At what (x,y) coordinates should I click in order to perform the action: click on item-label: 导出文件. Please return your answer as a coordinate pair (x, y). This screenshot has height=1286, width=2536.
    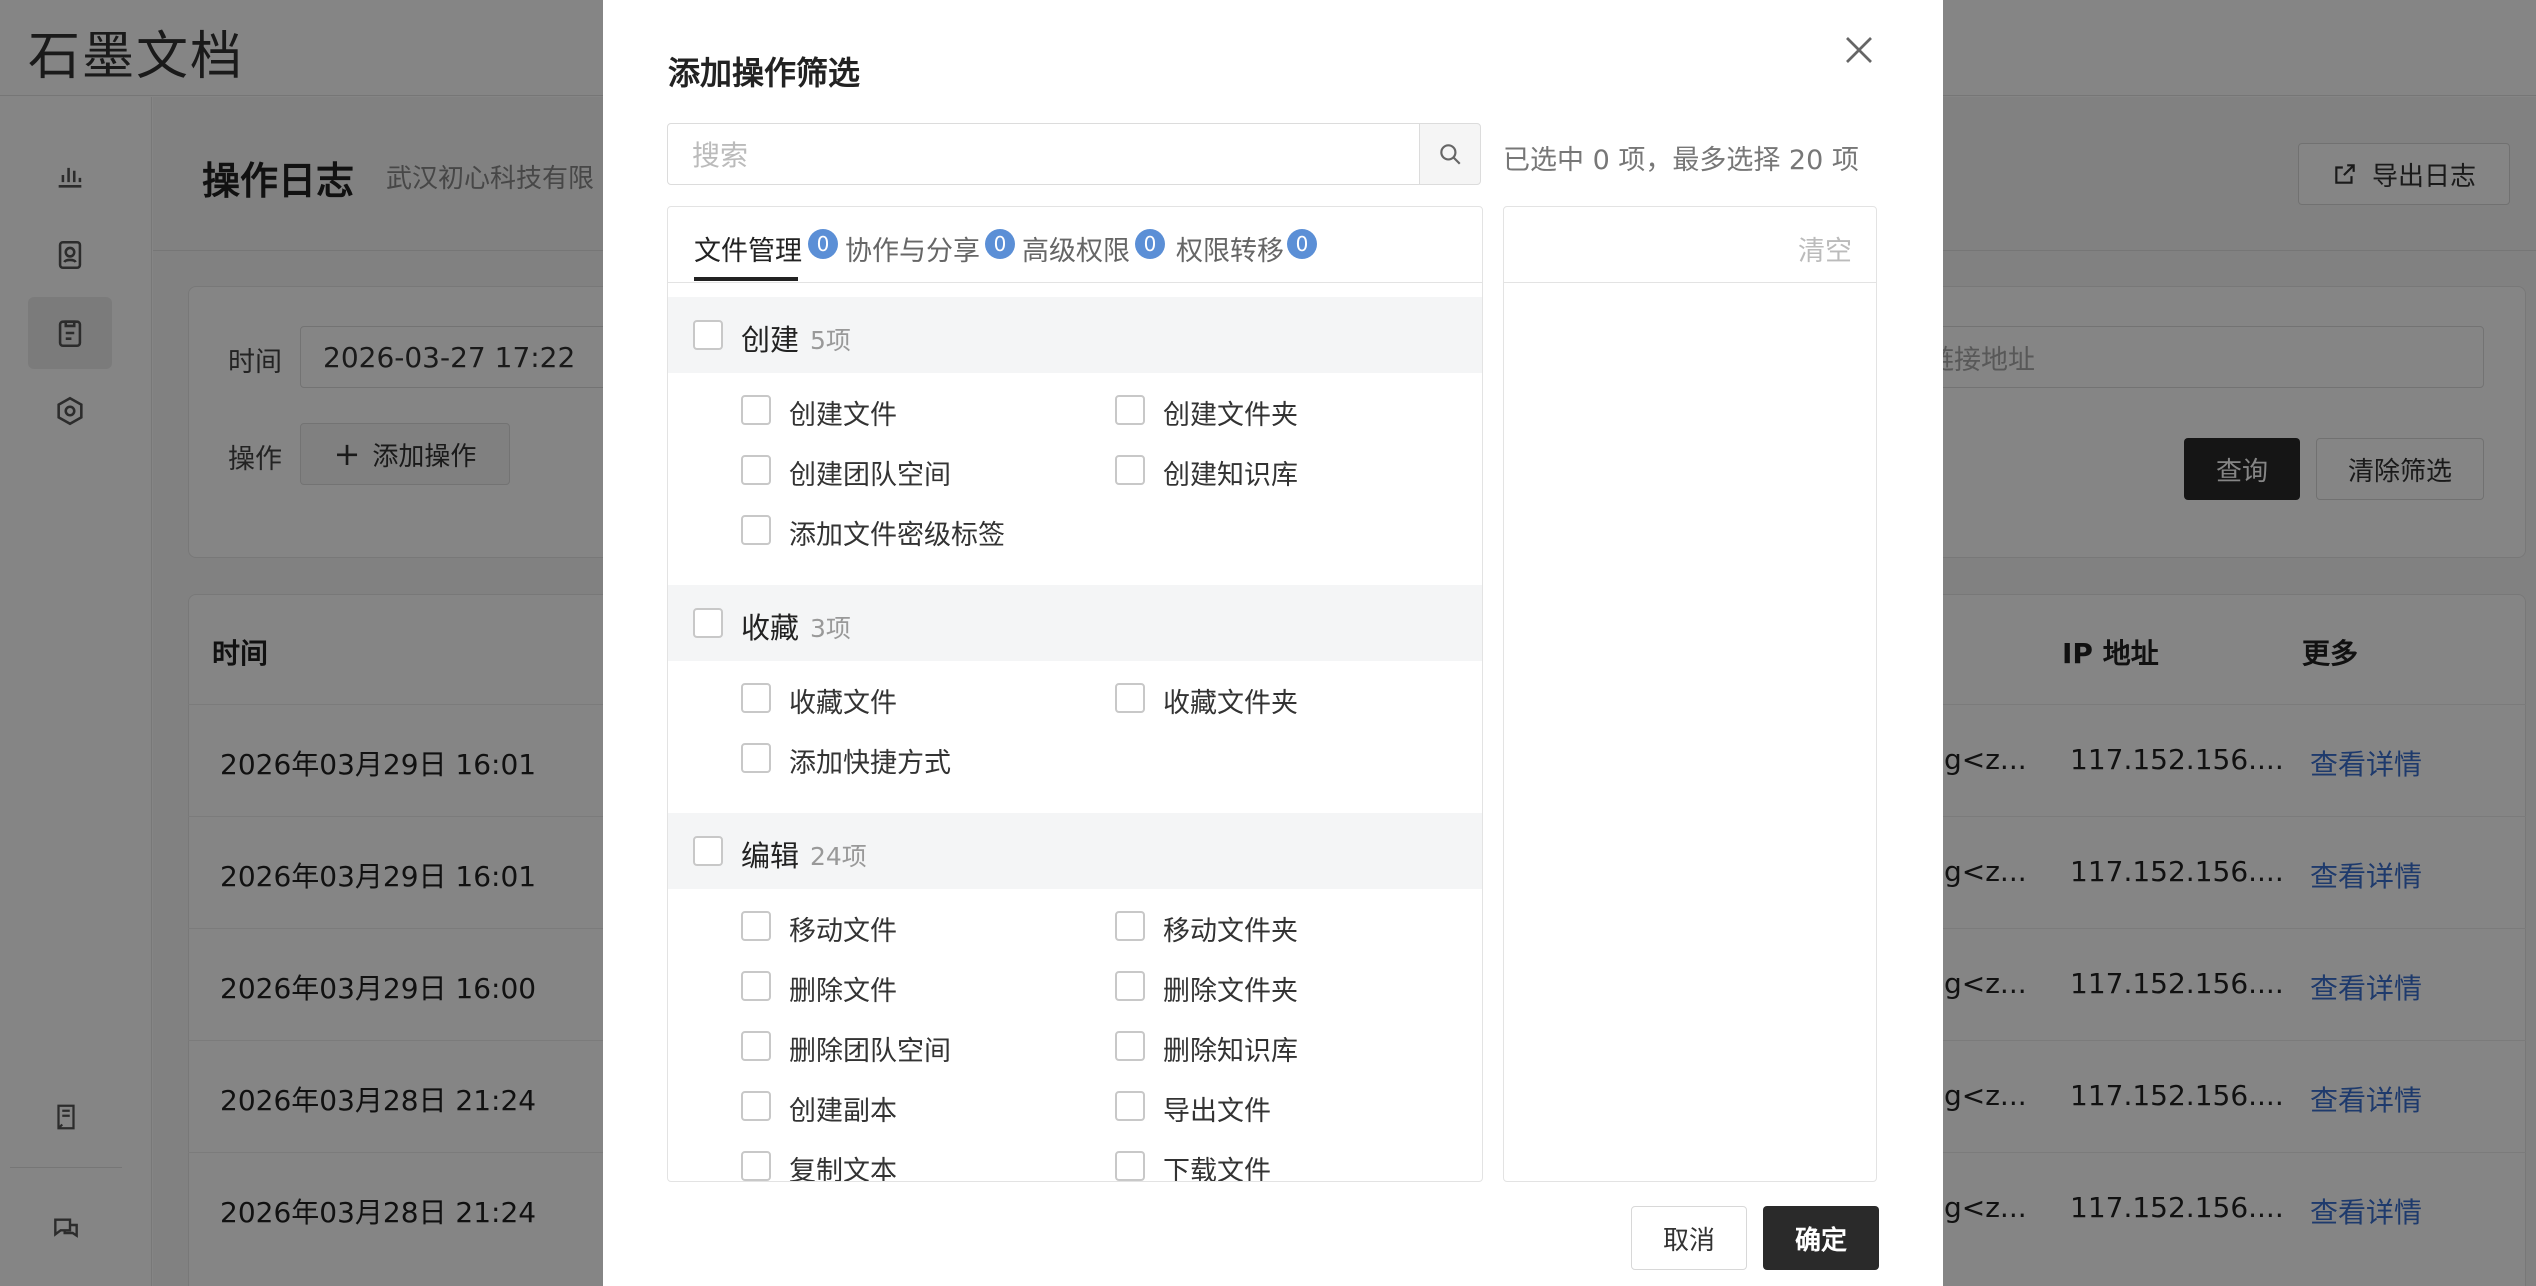
    Looking at the image, I should click on (1217, 1111).